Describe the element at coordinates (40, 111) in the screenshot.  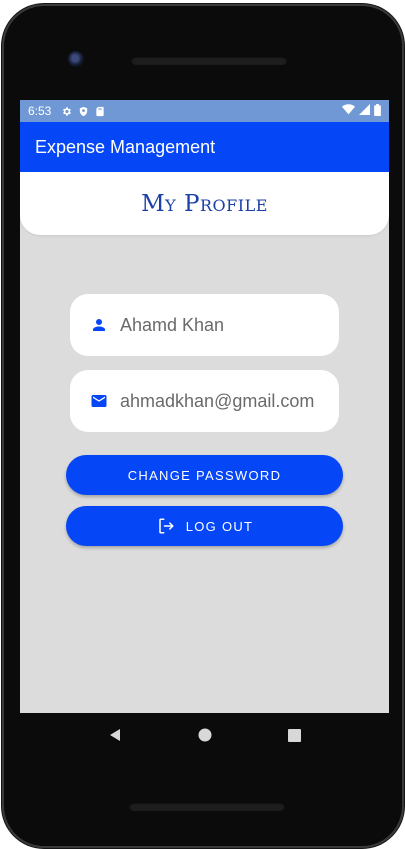
I see `status-time: 6:53` at that location.